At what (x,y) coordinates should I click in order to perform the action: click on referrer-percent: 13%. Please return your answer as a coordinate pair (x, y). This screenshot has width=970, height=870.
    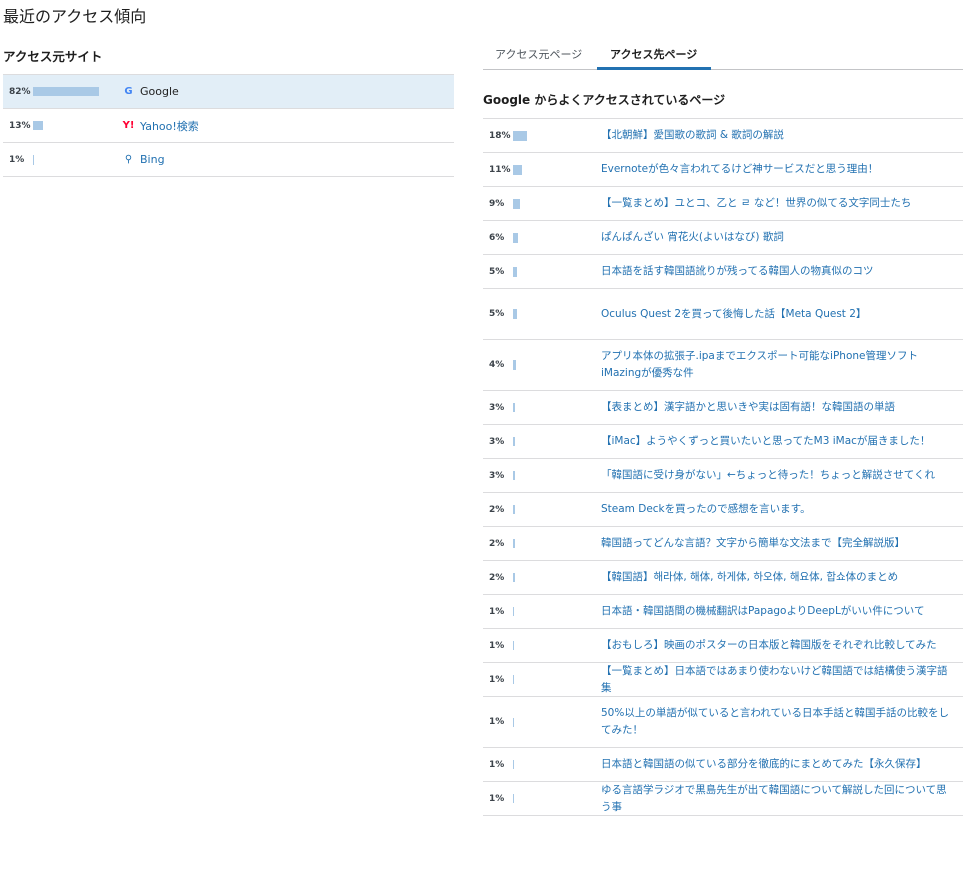
    Looking at the image, I should click on (20, 125).